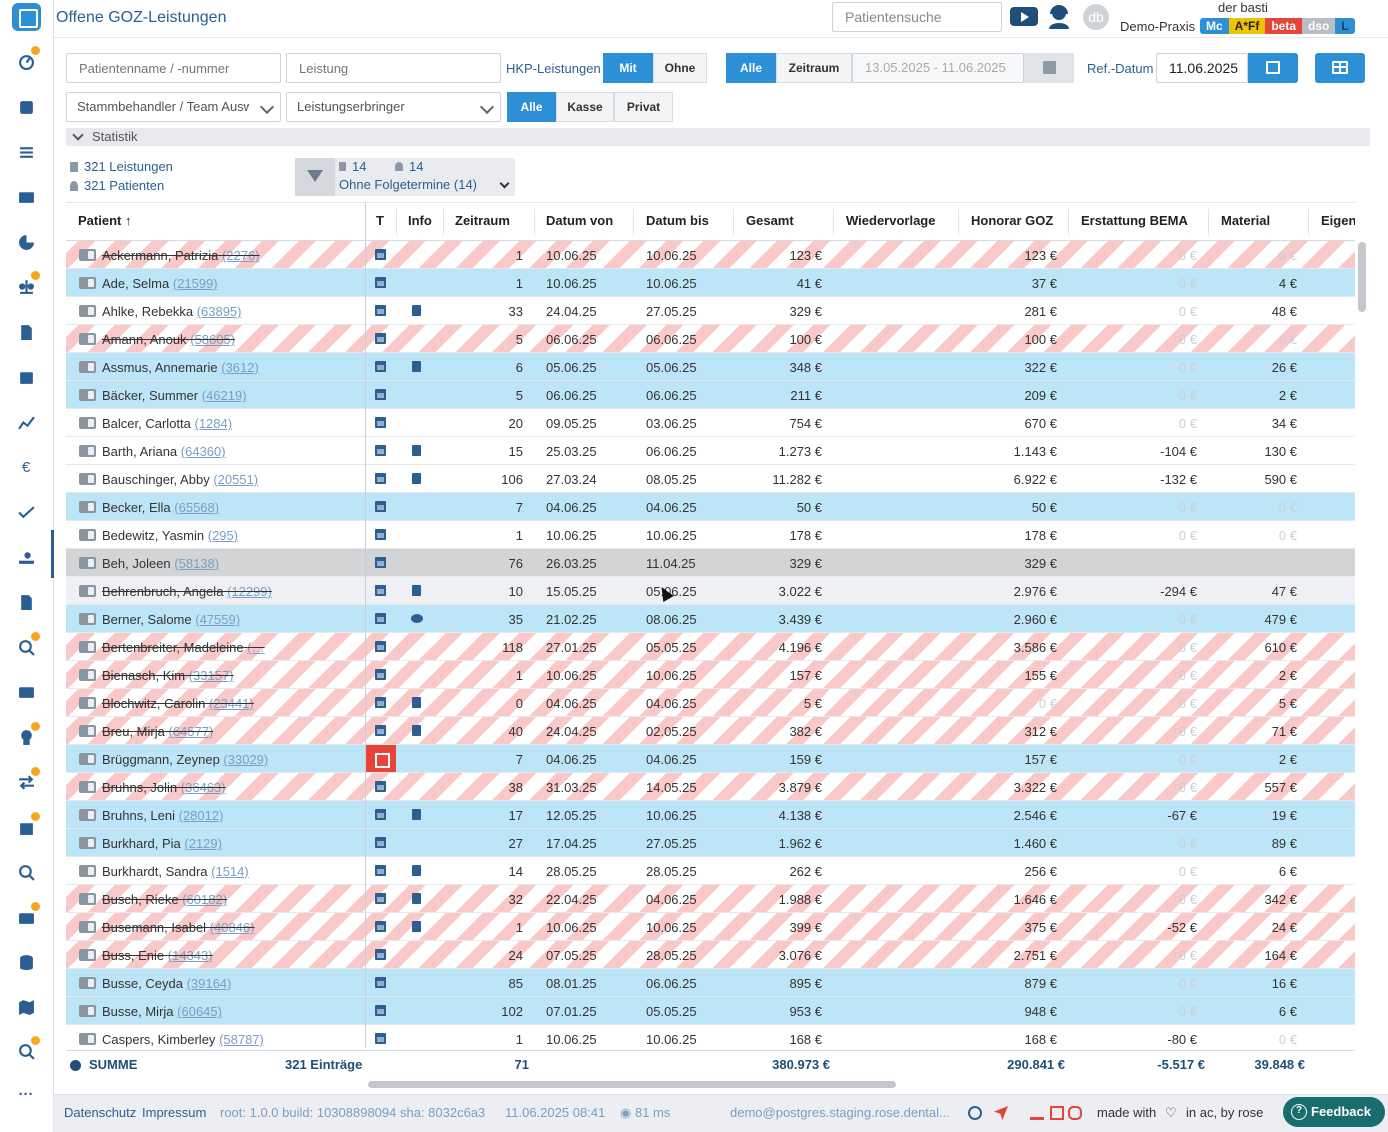  What do you see at coordinates (231, 703) in the screenshot?
I see `patient-number-link: (23441)` at bounding box center [231, 703].